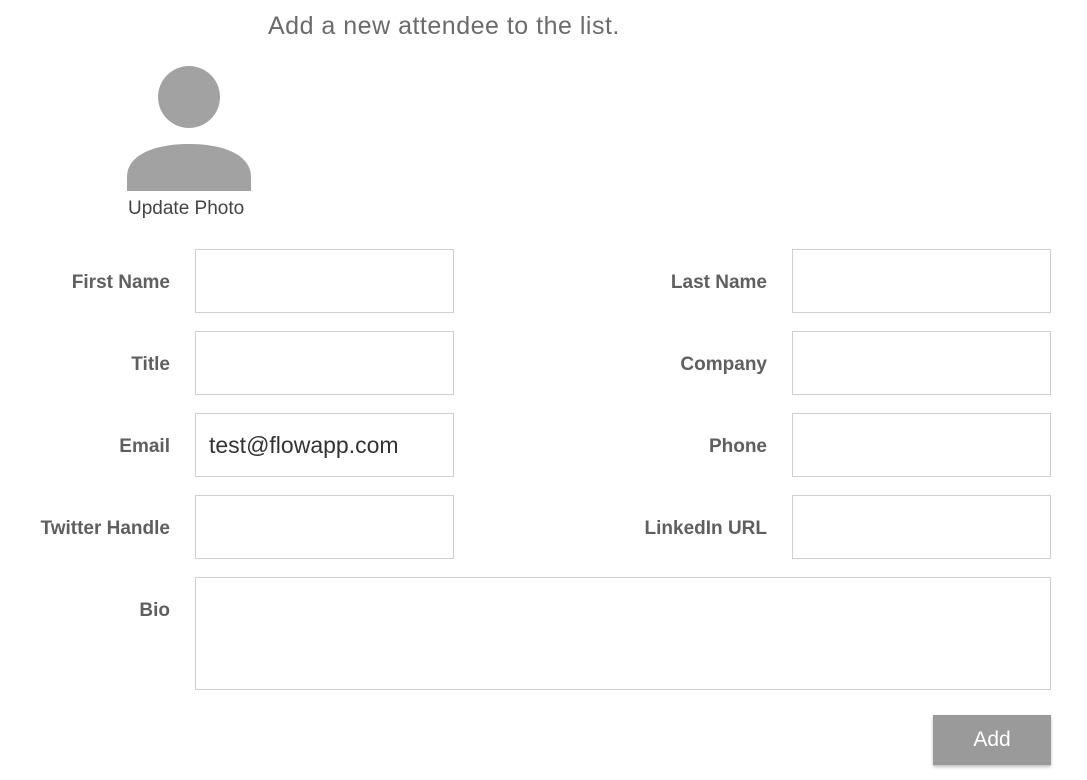  I want to click on last-name-label: Last Name, so click(718, 282).